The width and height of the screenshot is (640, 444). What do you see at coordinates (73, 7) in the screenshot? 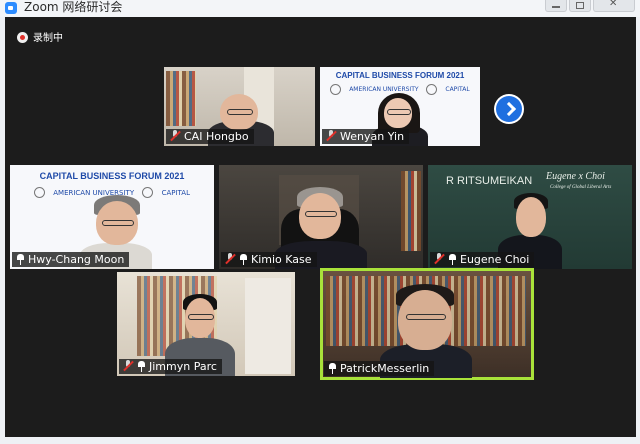
I see `window-title: Zoom 网络研讨会` at bounding box center [73, 7].